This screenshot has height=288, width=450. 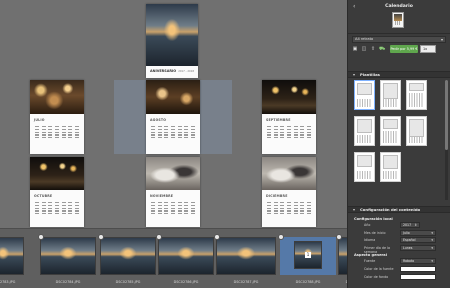 I want to click on content-section-header: ▾ Configuración del contenido, so click(x=399, y=209).